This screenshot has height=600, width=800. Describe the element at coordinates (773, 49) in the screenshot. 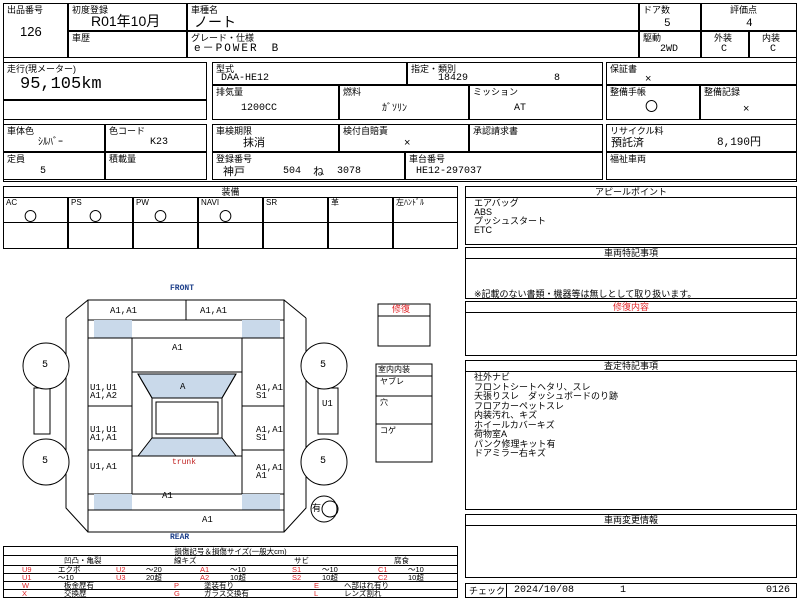

I see `interior-value: C` at that location.